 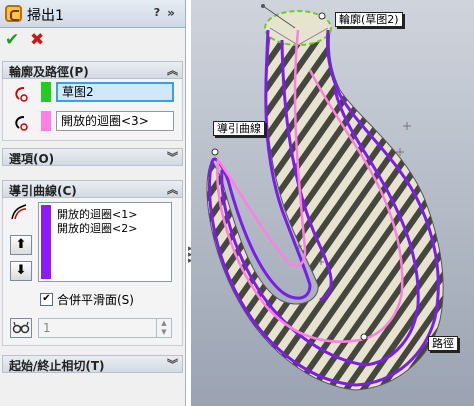 I want to click on move-up-button: ⬆, so click(x=21, y=245).